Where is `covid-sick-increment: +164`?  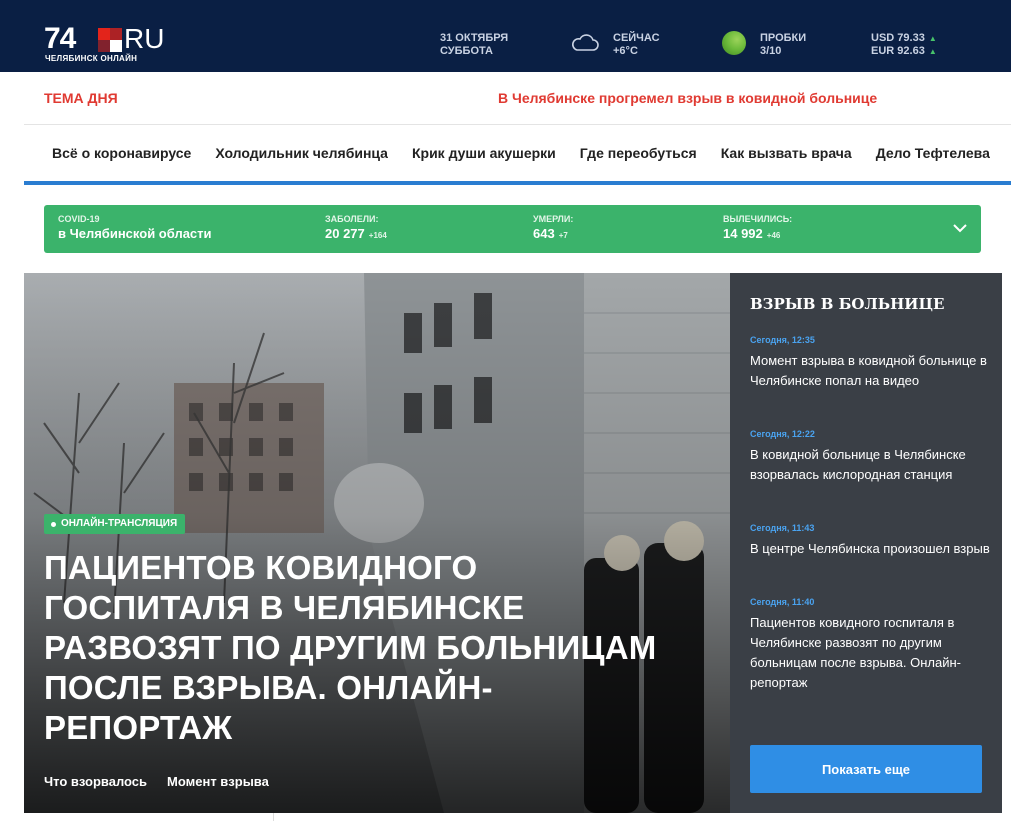
covid-sick-increment: +164 is located at coordinates (377, 235).